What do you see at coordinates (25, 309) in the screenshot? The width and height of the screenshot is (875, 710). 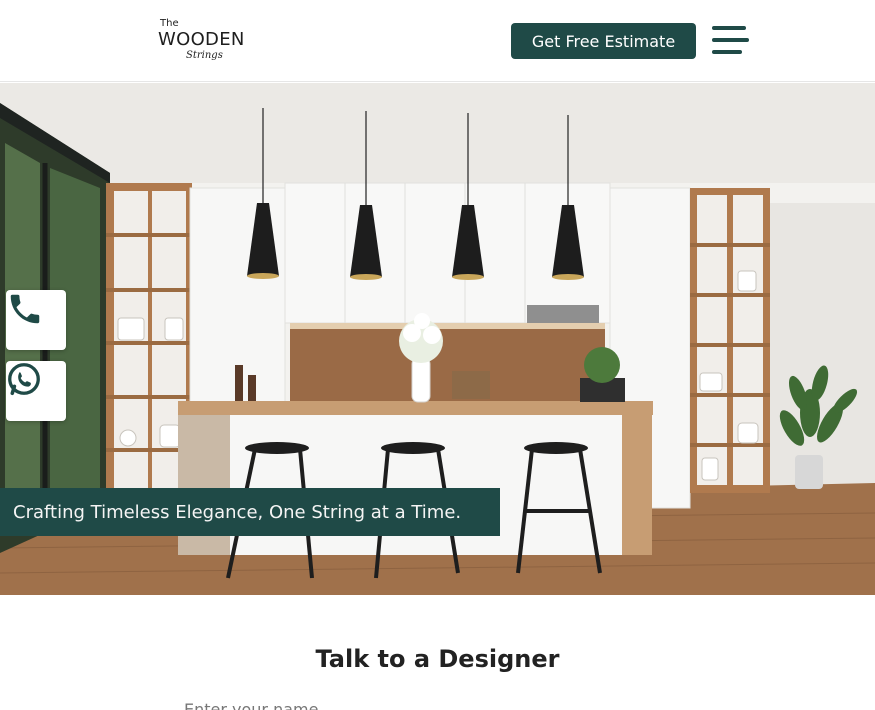 I see `phone-icon` at bounding box center [25, 309].